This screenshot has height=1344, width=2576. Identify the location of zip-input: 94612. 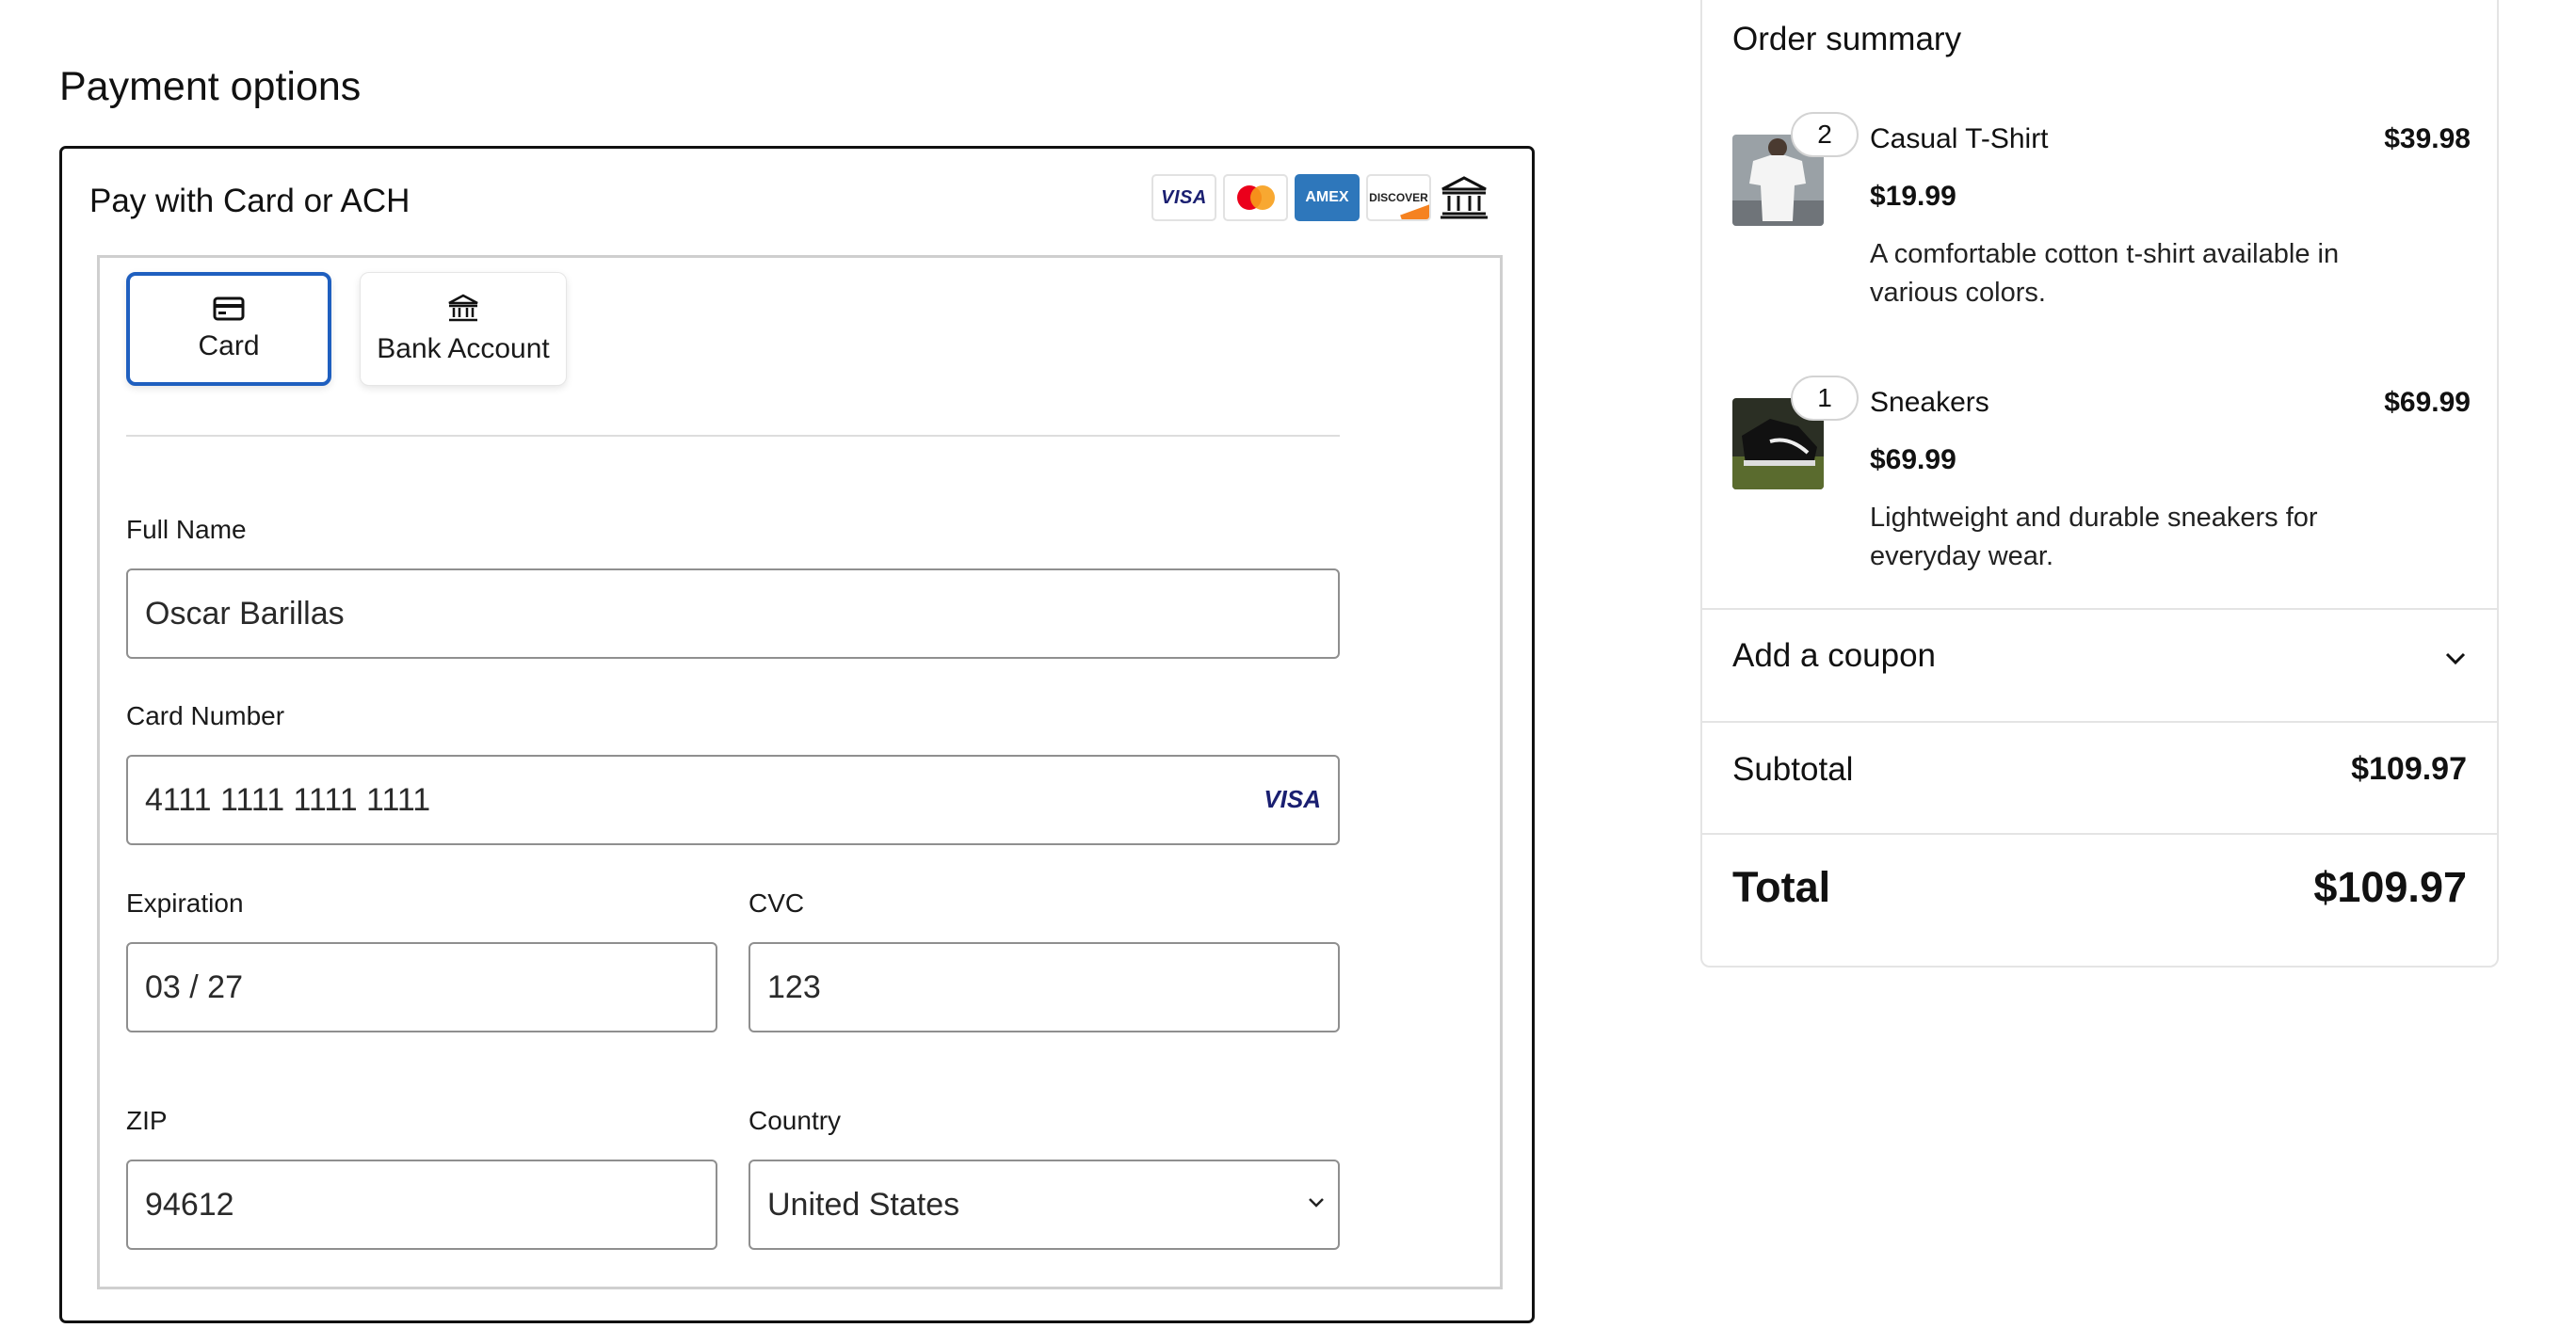
(421, 1205).